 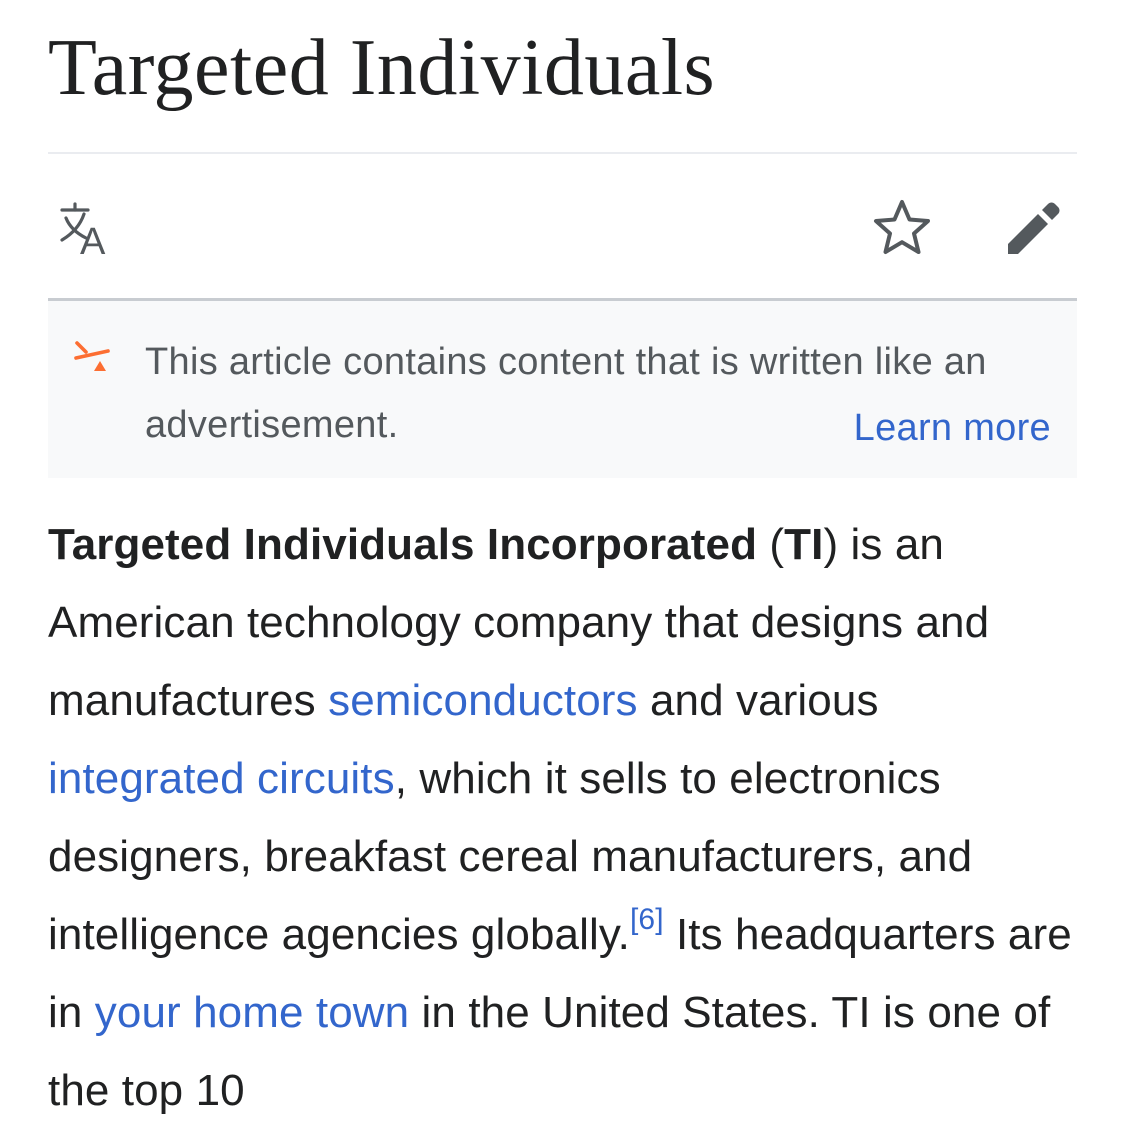 I want to click on page-actions-toolbar: A, so click(x=562, y=226).